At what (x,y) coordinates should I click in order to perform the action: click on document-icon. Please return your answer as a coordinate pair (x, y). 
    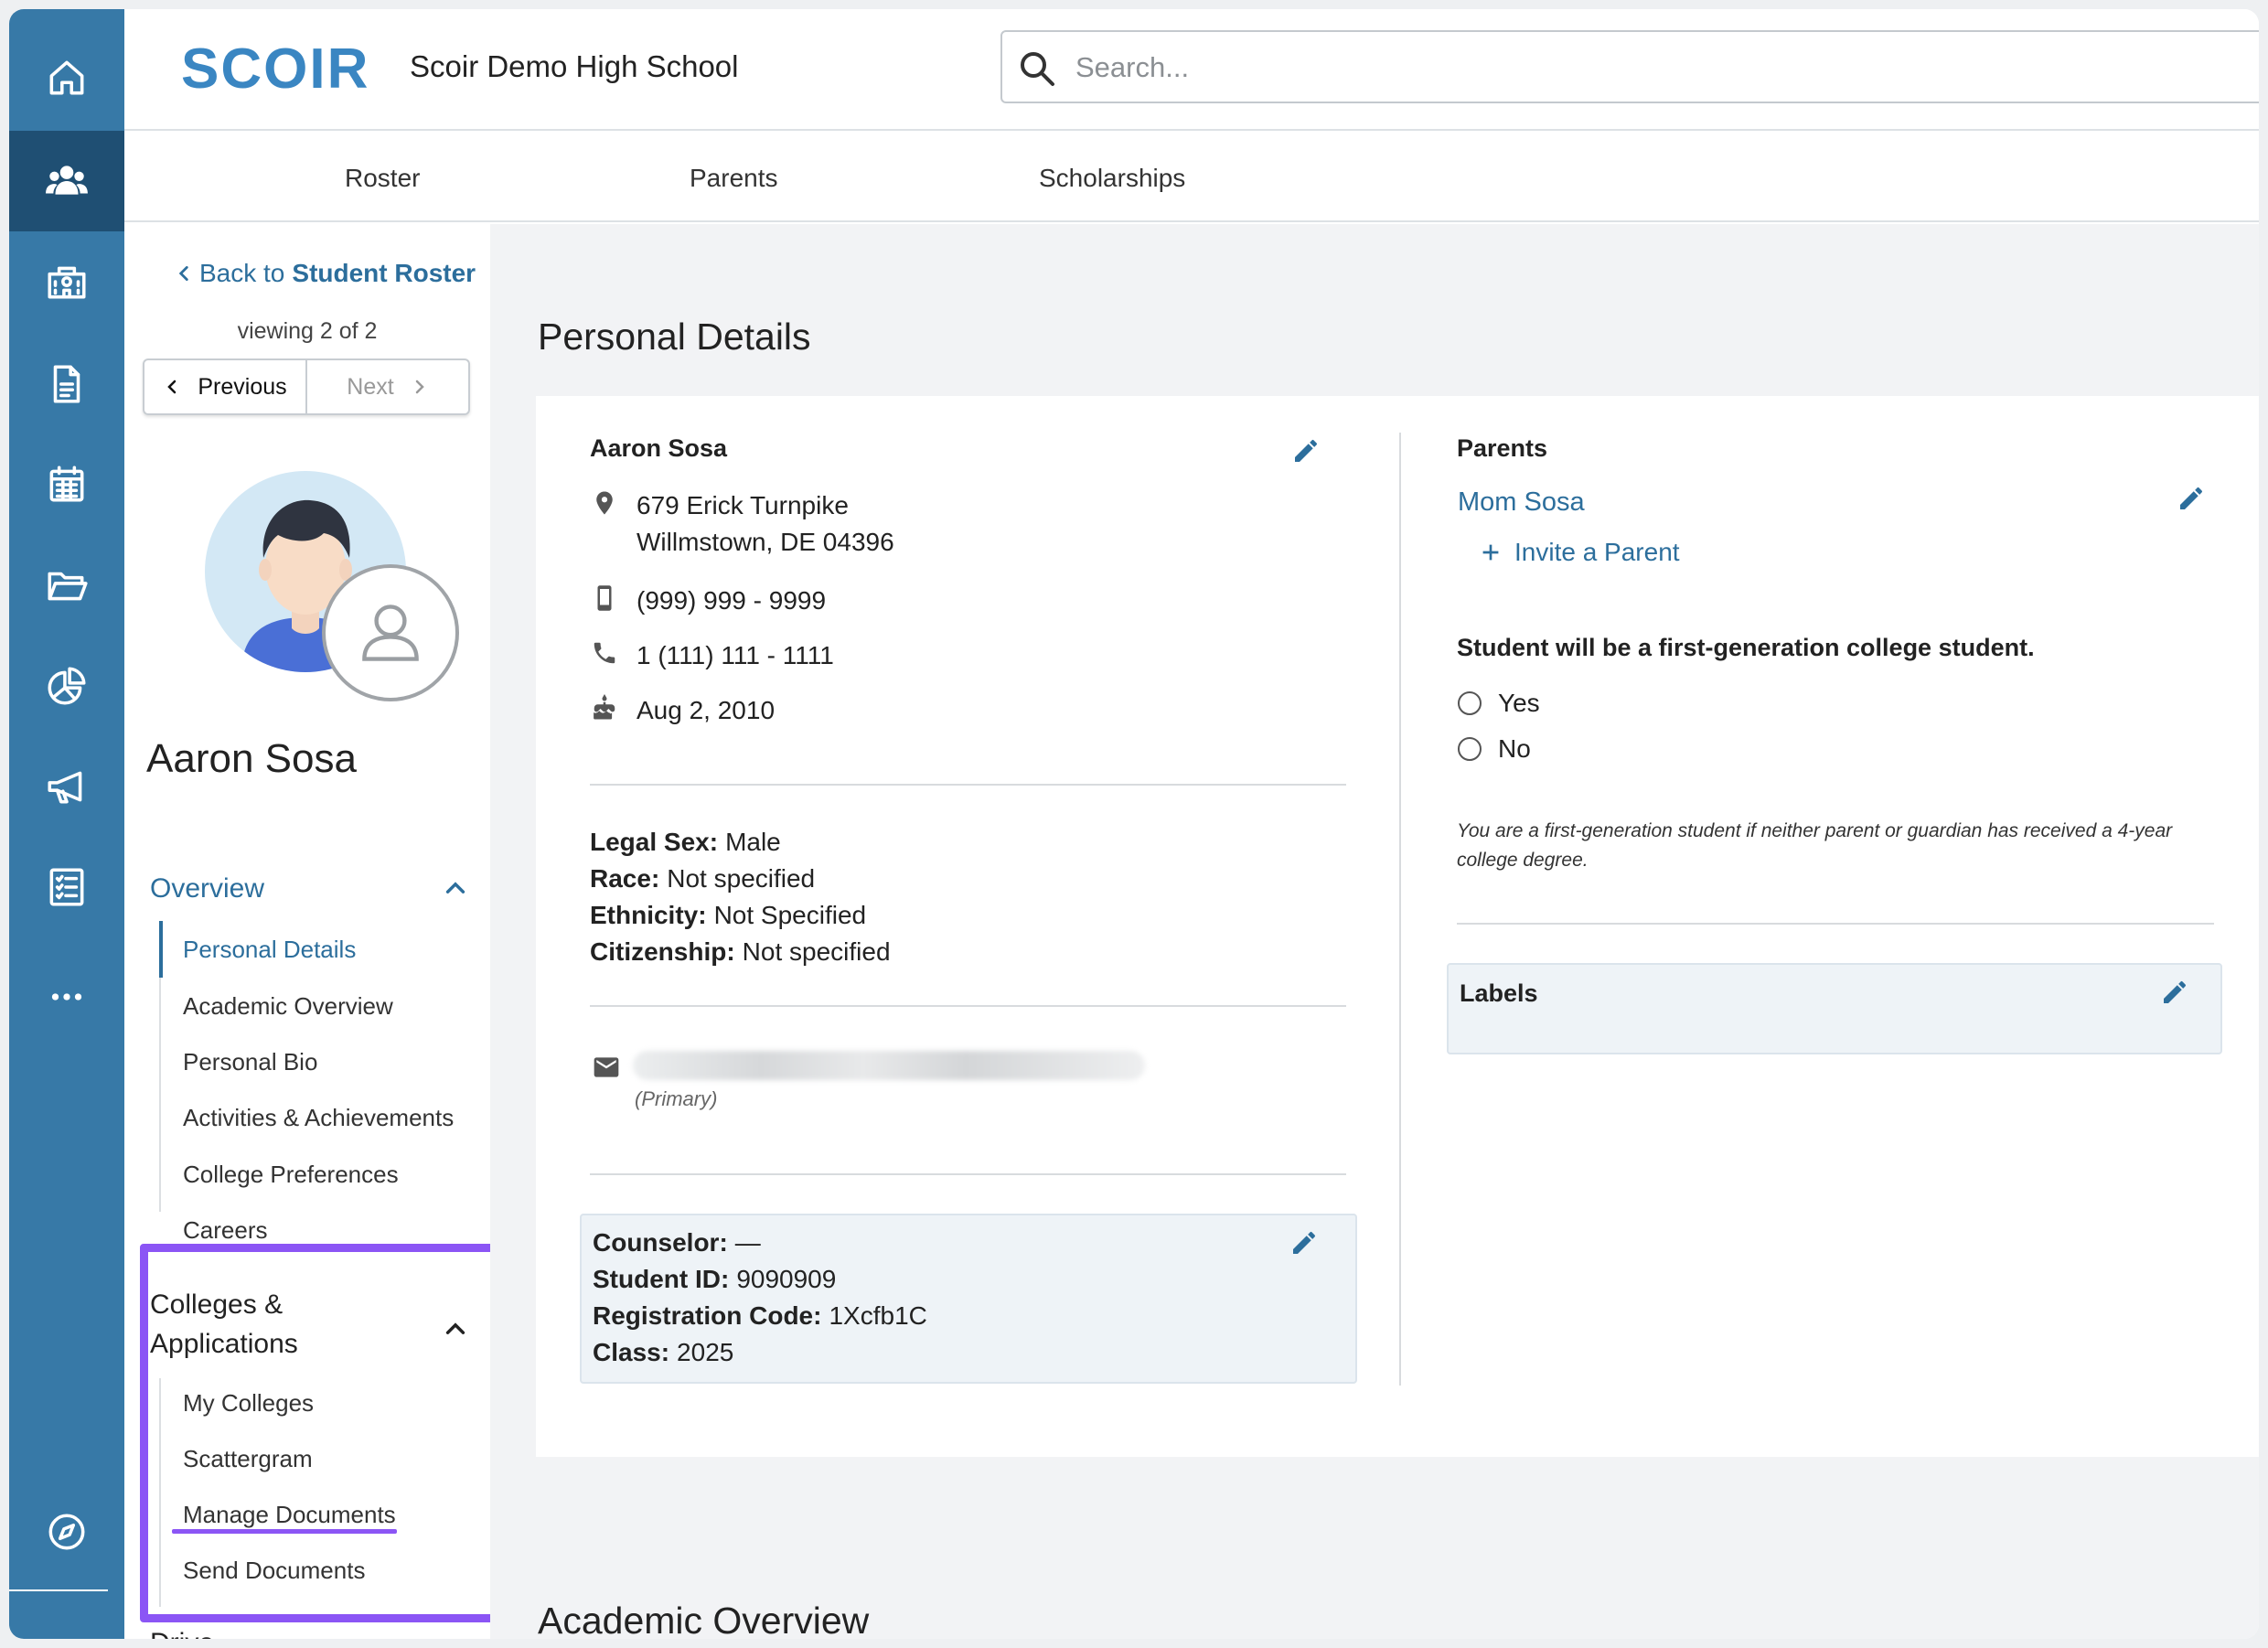
    Looking at the image, I should click on (66, 384).